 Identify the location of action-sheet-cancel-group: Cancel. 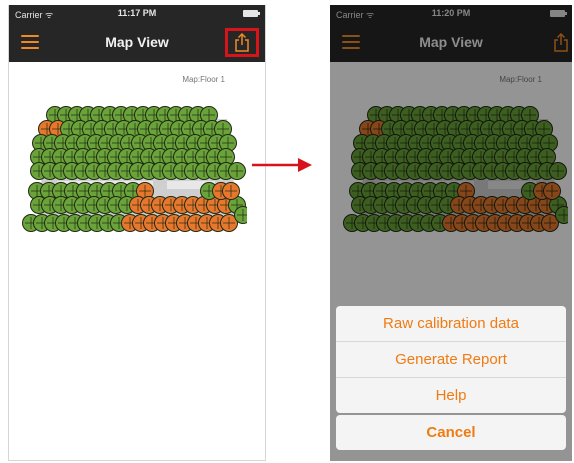
(451, 432).